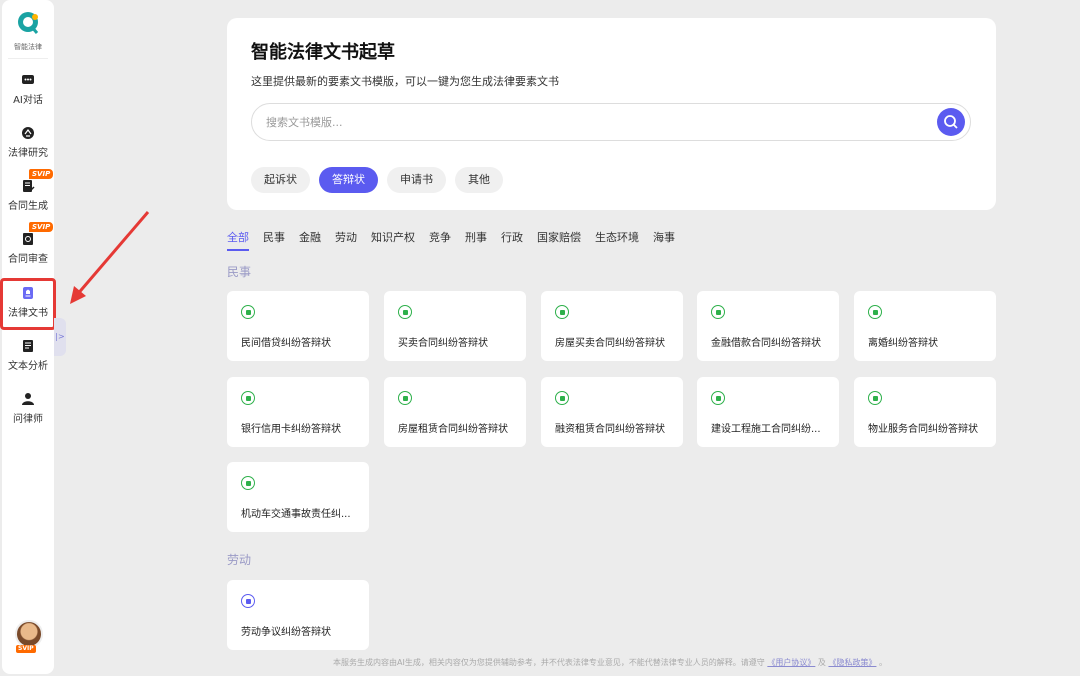 This screenshot has height=676, width=1080. What do you see at coordinates (28, 304) in the screenshot?
I see `active-nav-highlight` at bounding box center [28, 304].